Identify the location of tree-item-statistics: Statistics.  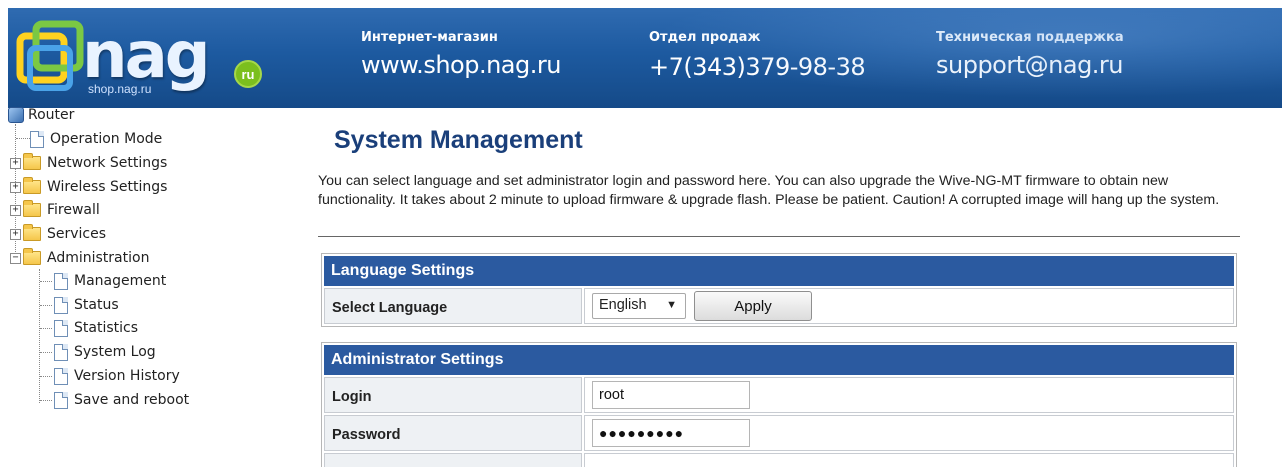
(96, 328).